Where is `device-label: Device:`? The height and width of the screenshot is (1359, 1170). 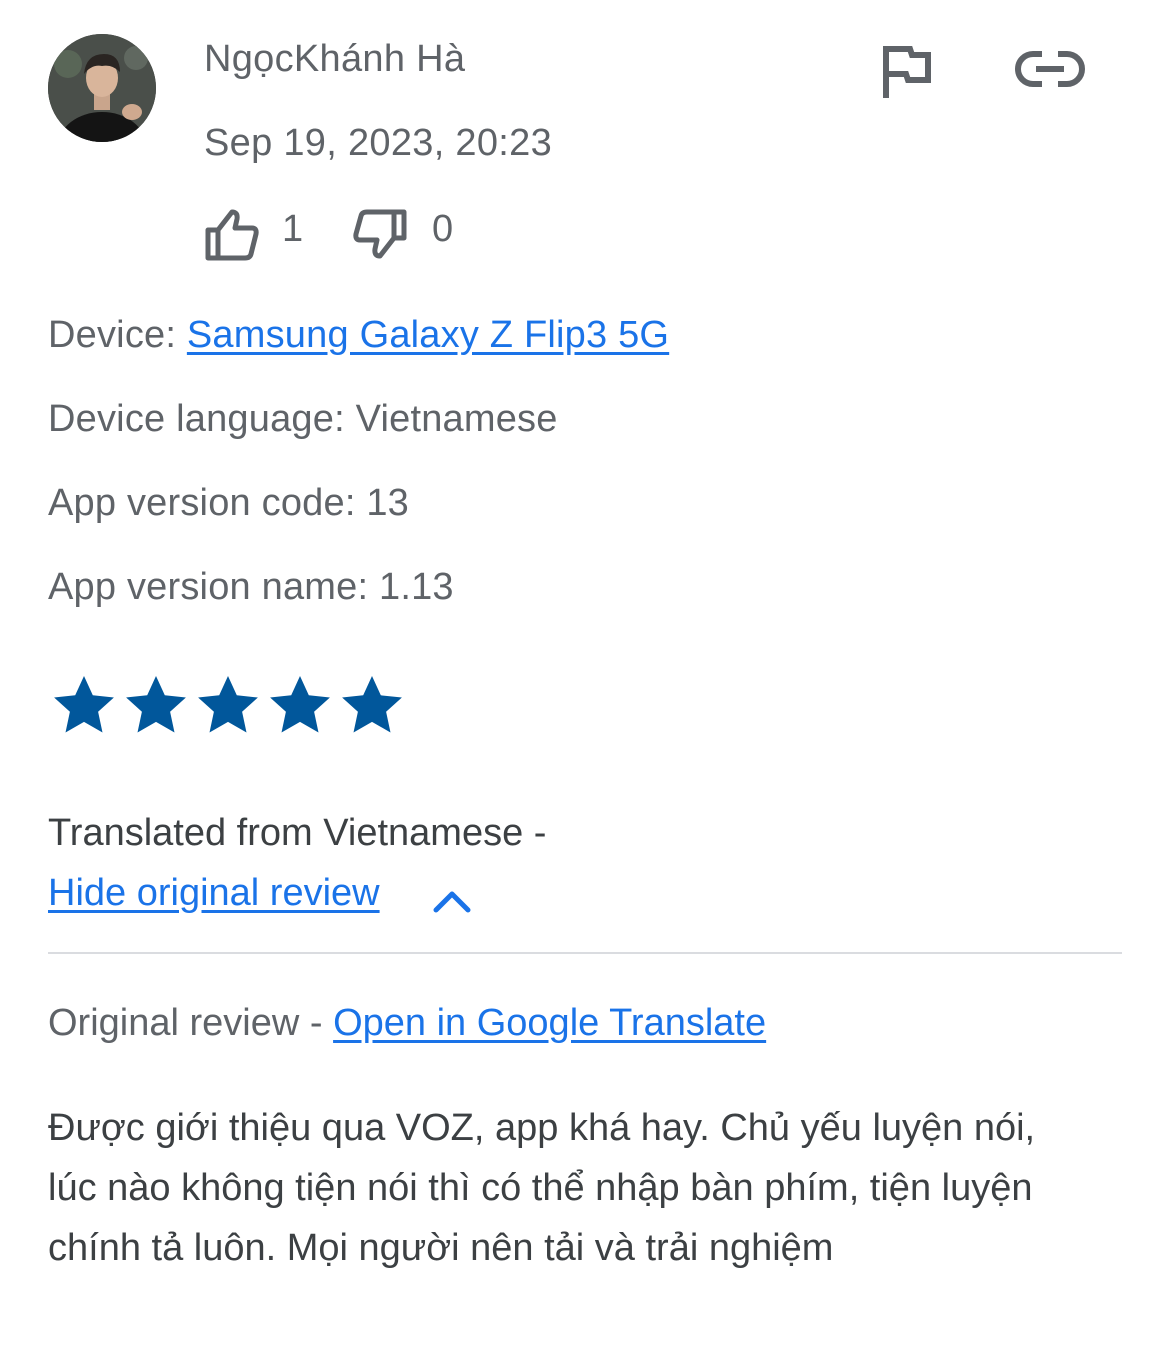
device-label: Device: is located at coordinates (117, 335).